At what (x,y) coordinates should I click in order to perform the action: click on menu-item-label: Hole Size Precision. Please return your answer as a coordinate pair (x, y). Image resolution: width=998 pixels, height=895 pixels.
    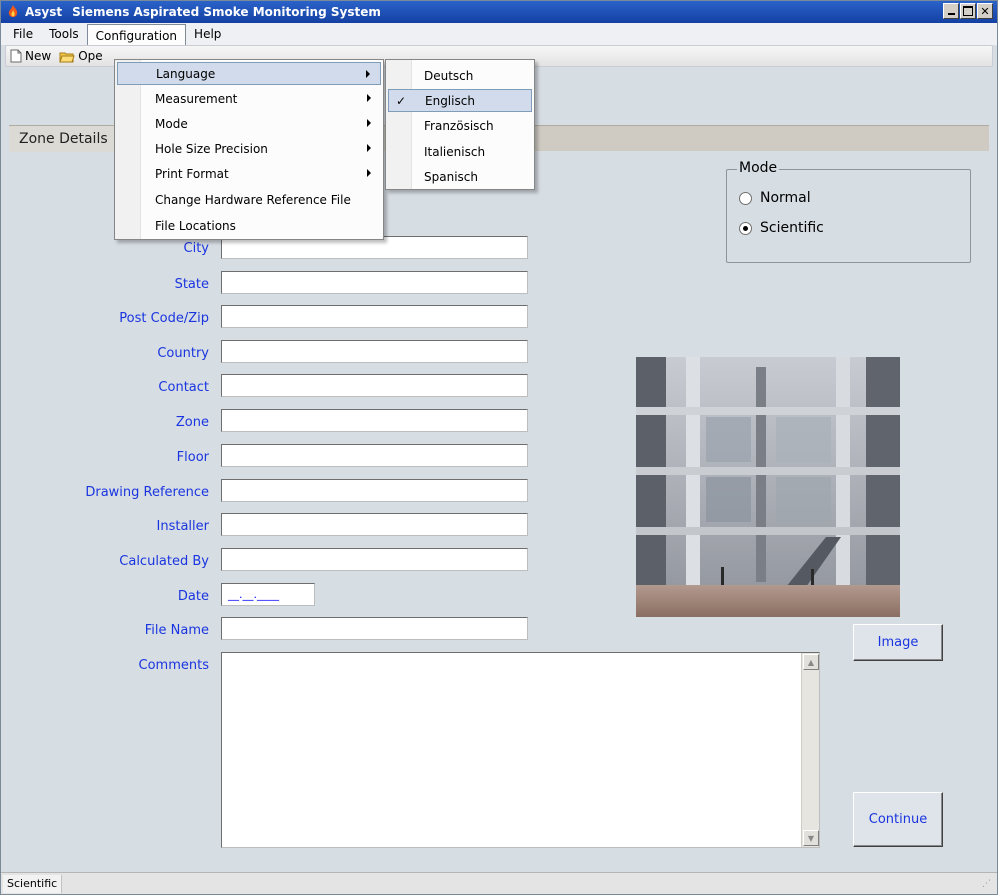
    Looking at the image, I should click on (211, 148).